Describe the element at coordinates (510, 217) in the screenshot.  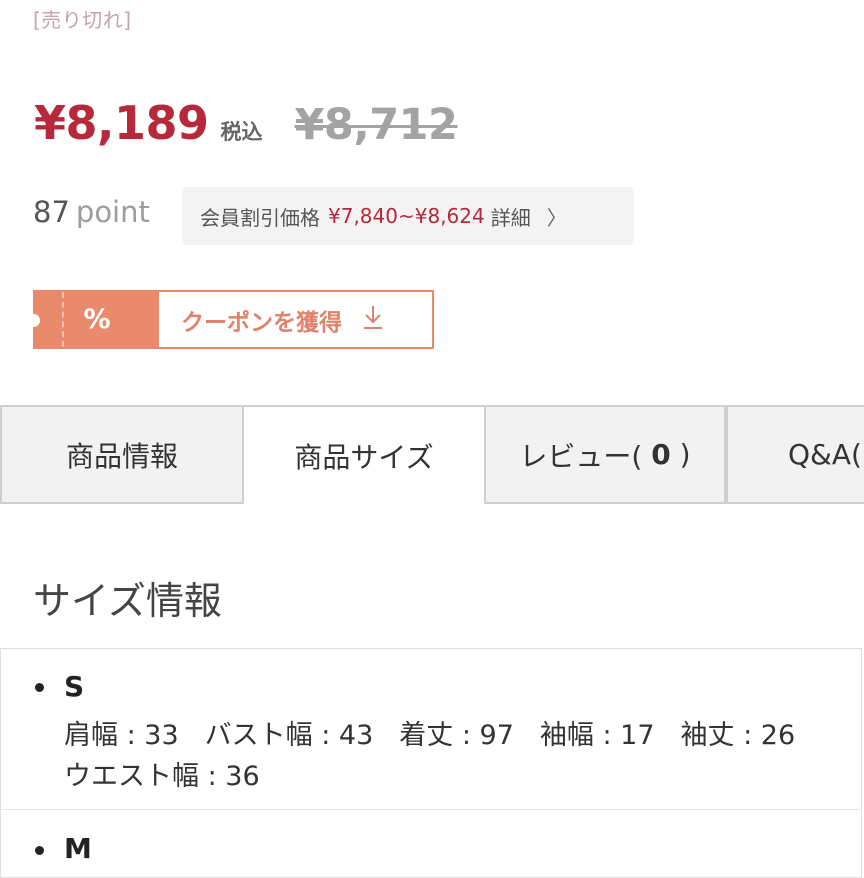
I see `member-price-detail: 詳細` at that location.